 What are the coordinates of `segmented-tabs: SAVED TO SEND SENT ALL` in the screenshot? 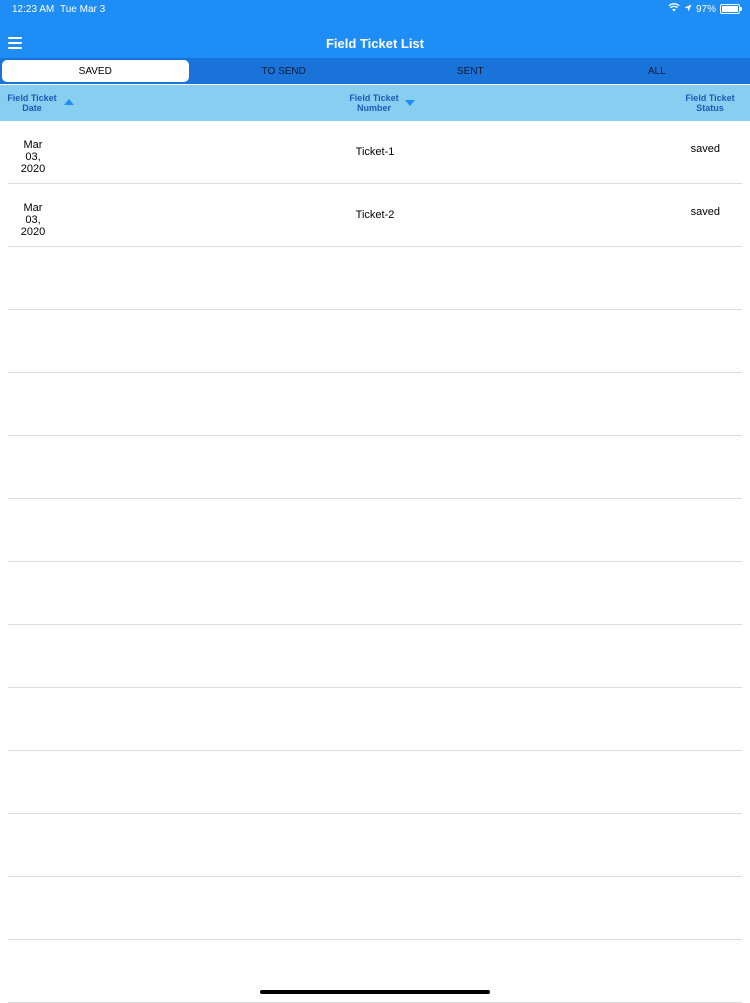 It's located at (375, 71).